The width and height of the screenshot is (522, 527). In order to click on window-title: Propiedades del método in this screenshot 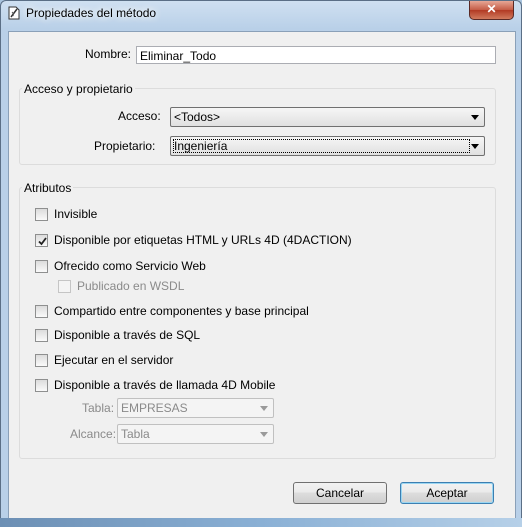, I will do `click(91, 13)`.